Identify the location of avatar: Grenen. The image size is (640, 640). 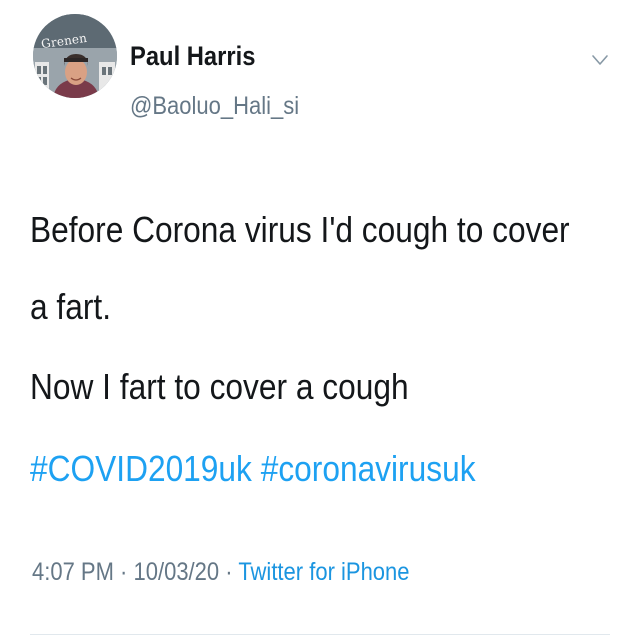
(75, 84).